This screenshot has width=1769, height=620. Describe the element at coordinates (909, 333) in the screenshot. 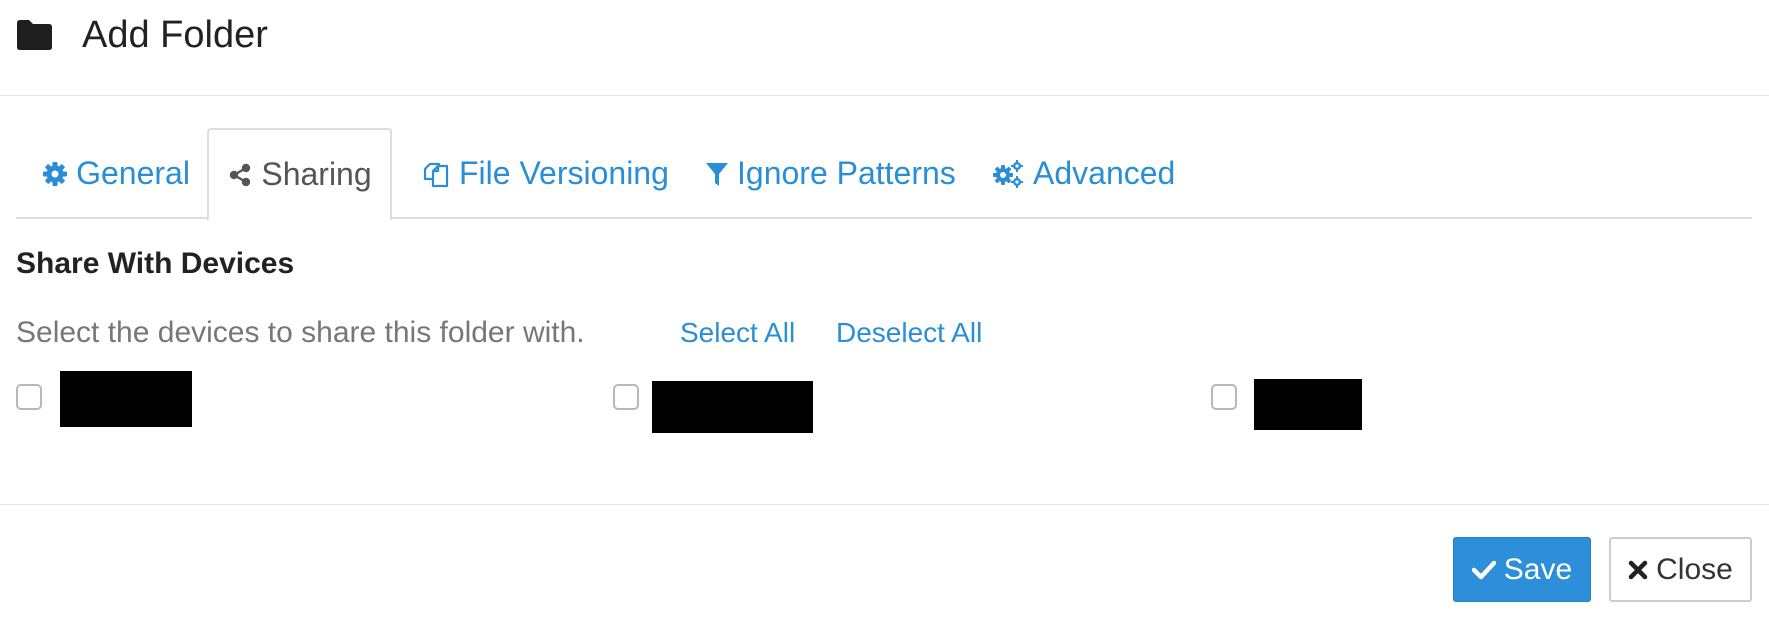

I see `deselect-all-link: Deselect All` at that location.